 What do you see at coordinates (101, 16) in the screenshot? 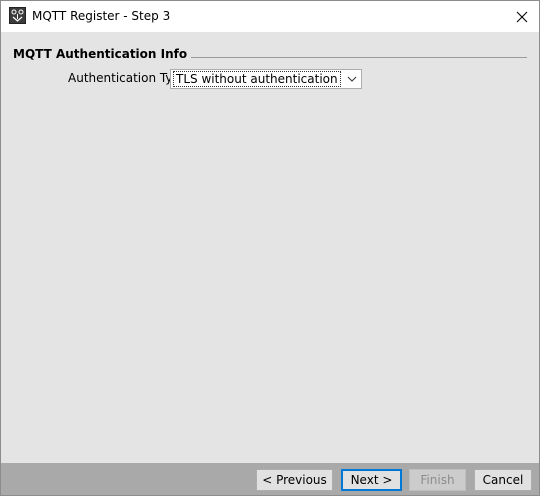
I see `window-title: MQTT Register - Step 3` at bounding box center [101, 16].